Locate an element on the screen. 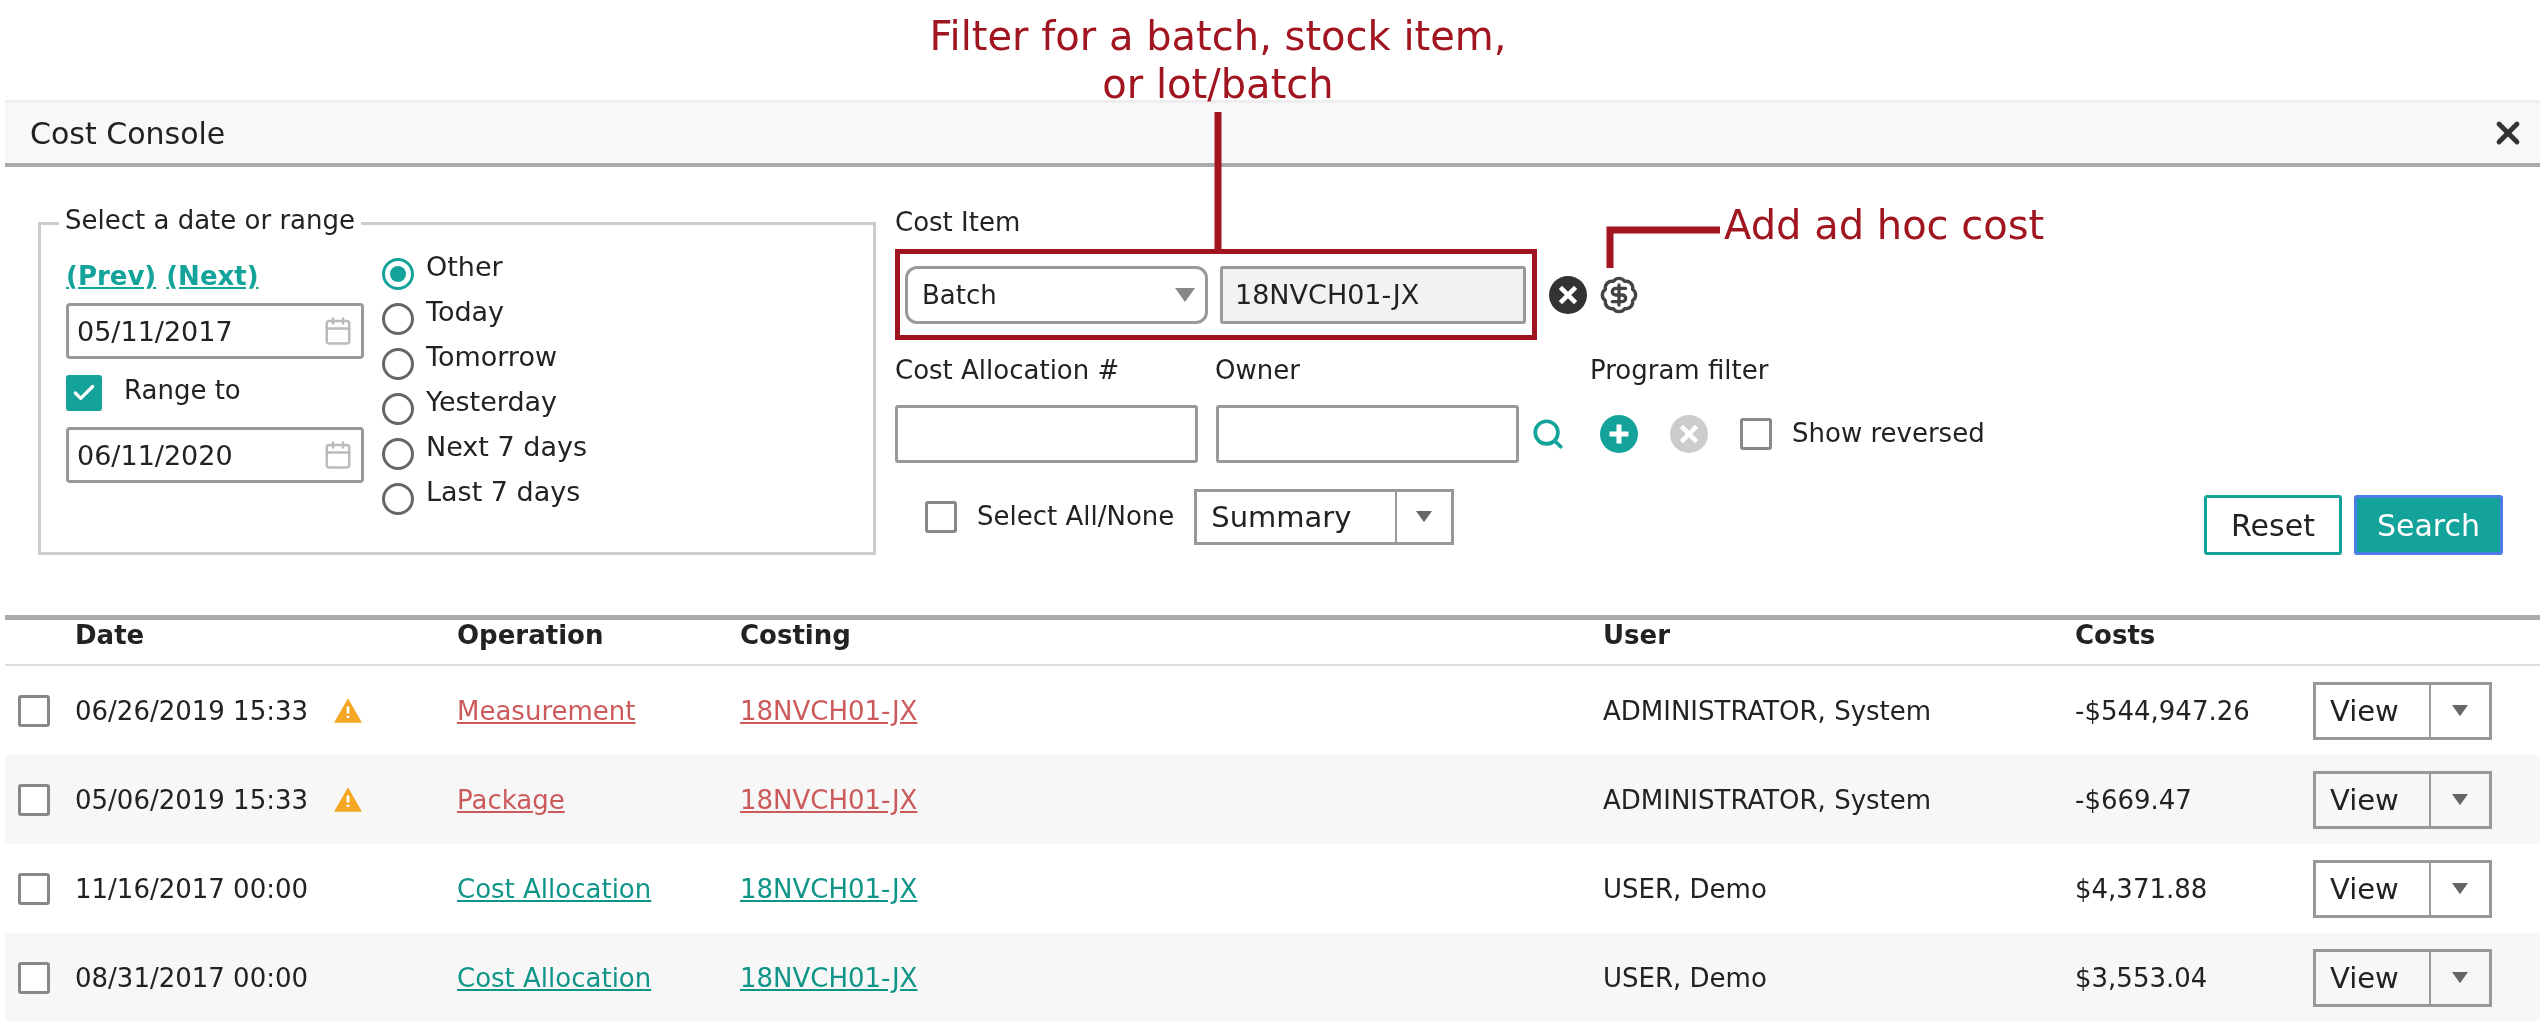 The height and width of the screenshot is (1021, 2544). date-cell: 11/16/2017 00:00 is located at coordinates (192, 888).